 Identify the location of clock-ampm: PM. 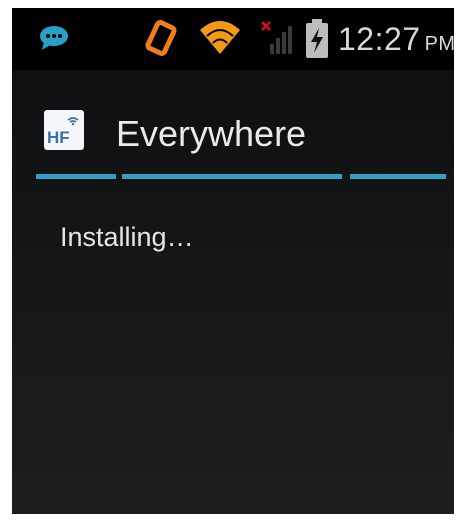
(439, 44).